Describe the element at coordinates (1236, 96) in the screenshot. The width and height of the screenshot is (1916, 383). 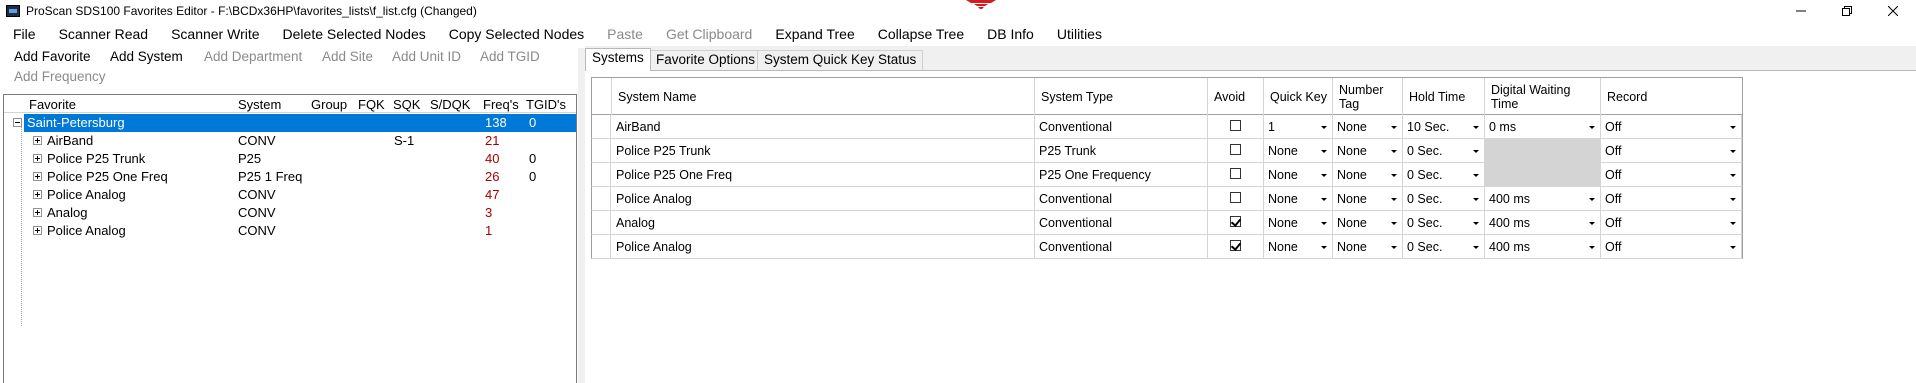
I see `col-avoid: Avoid` at that location.